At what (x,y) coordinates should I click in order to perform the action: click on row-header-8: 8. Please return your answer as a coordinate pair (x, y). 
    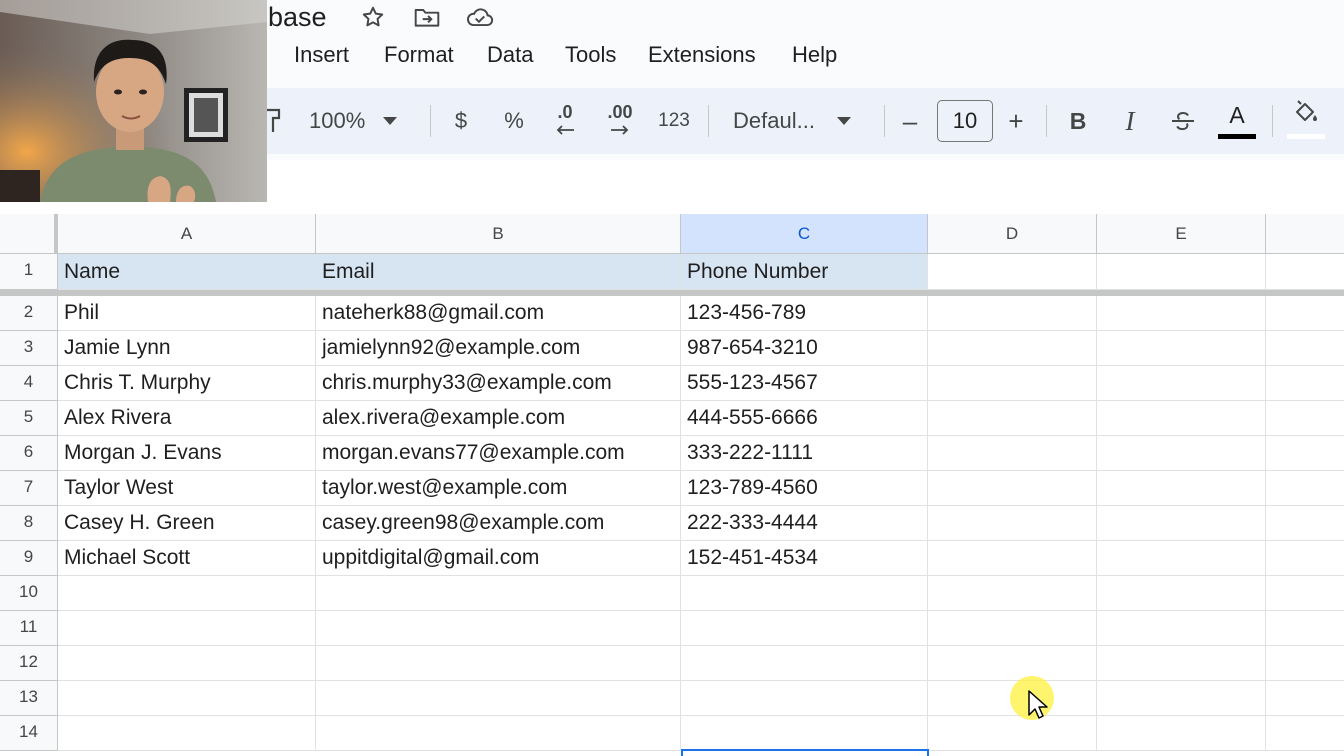
    Looking at the image, I should click on (29, 523).